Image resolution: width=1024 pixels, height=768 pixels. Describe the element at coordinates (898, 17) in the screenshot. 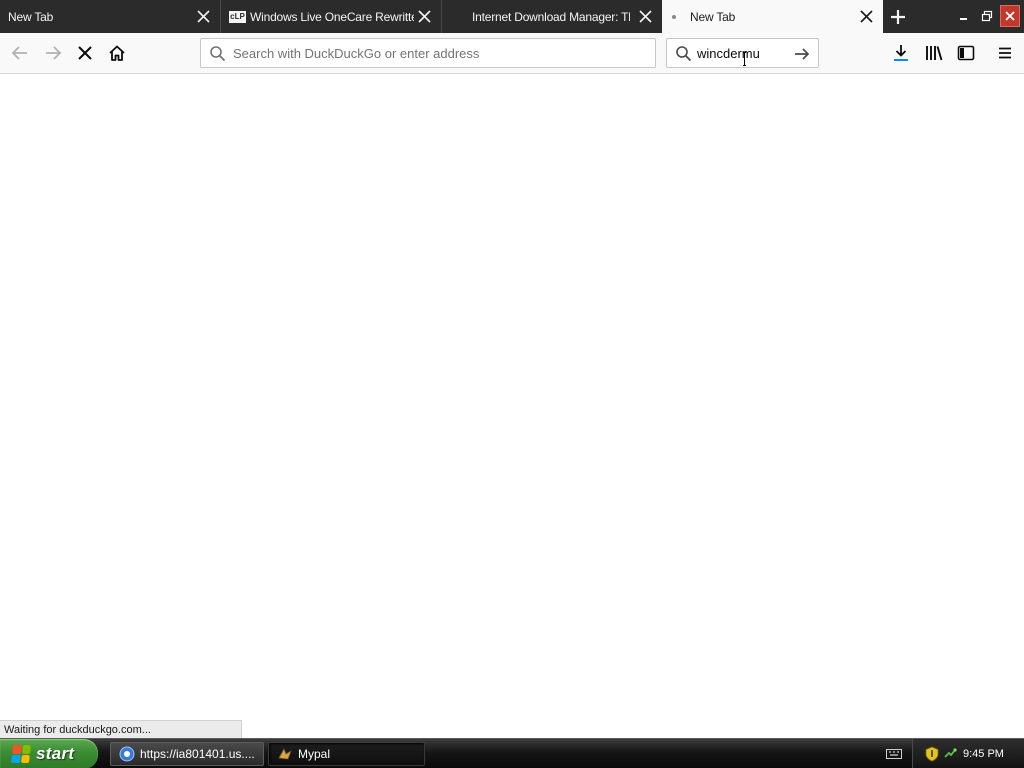

I see `new-tab-plus-icon` at that location.